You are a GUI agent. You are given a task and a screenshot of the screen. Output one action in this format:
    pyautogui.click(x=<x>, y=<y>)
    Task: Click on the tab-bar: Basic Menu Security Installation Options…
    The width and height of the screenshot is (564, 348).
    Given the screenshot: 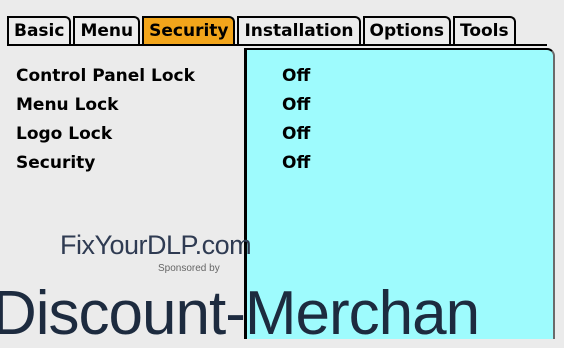 What is the action you would take?
    pyautogui.click(x=262, y=30)
    